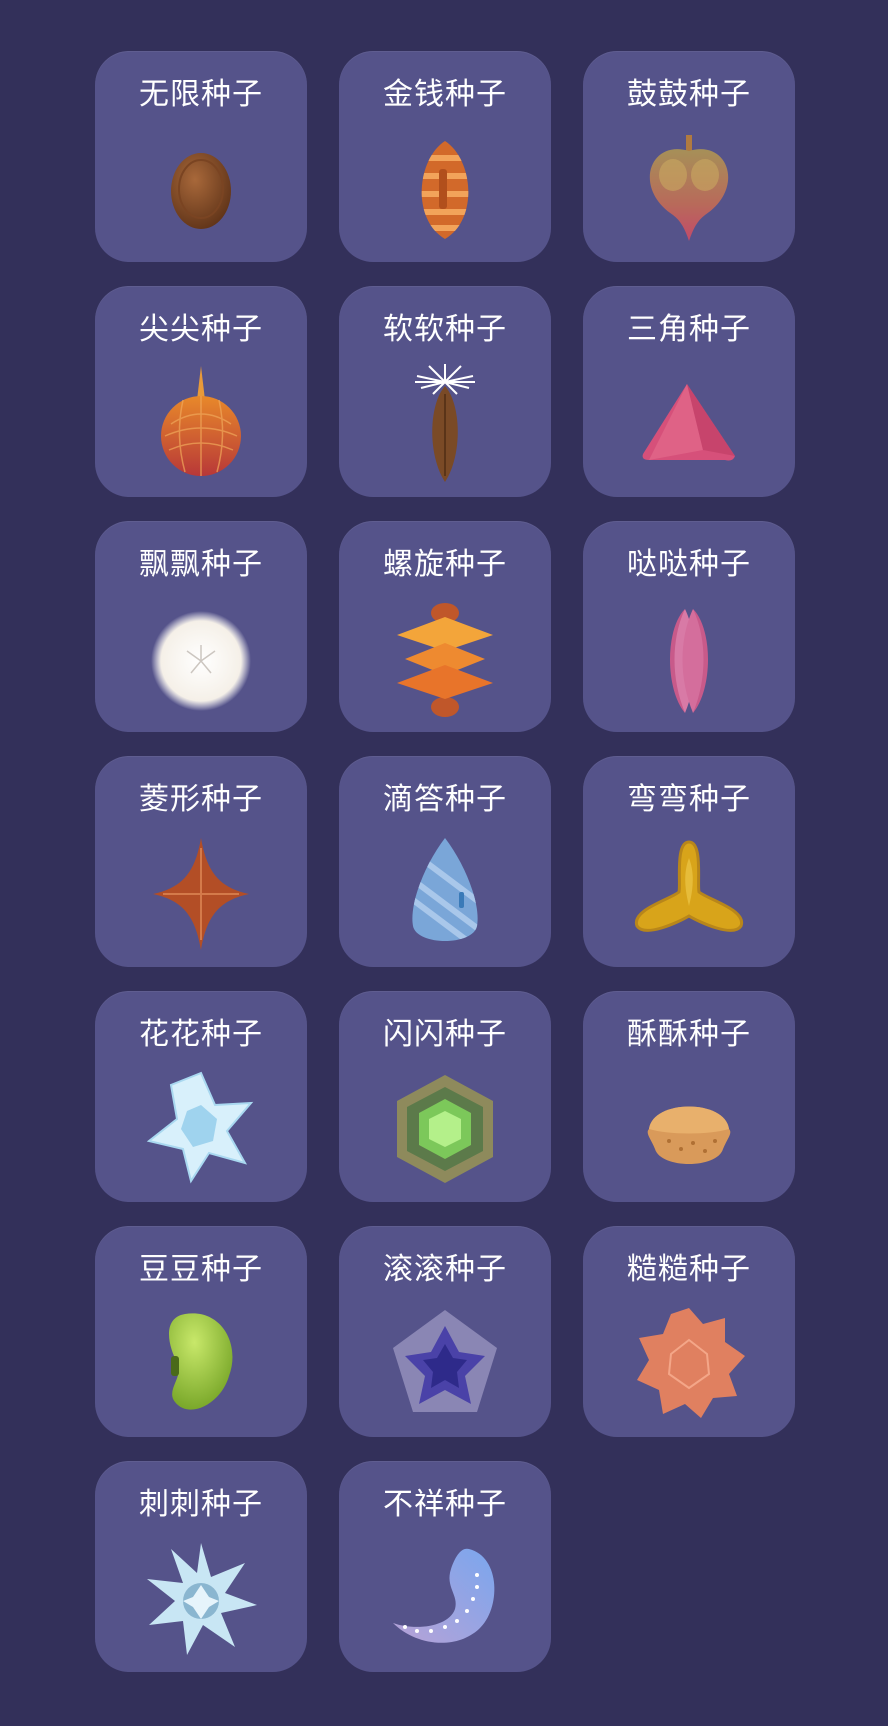 Image resolution: width=888 pixels, height=1726 pixels. I want to click on spiked-round-seed-icon, so click(201, 424).